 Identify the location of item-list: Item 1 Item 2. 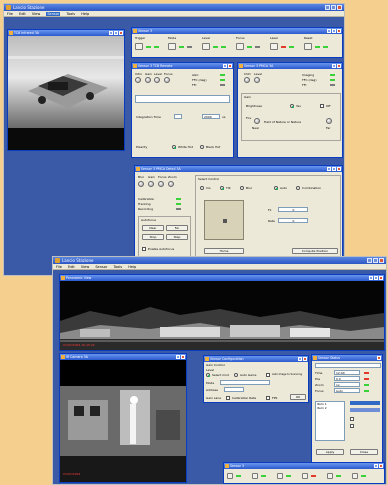
(330, 421).